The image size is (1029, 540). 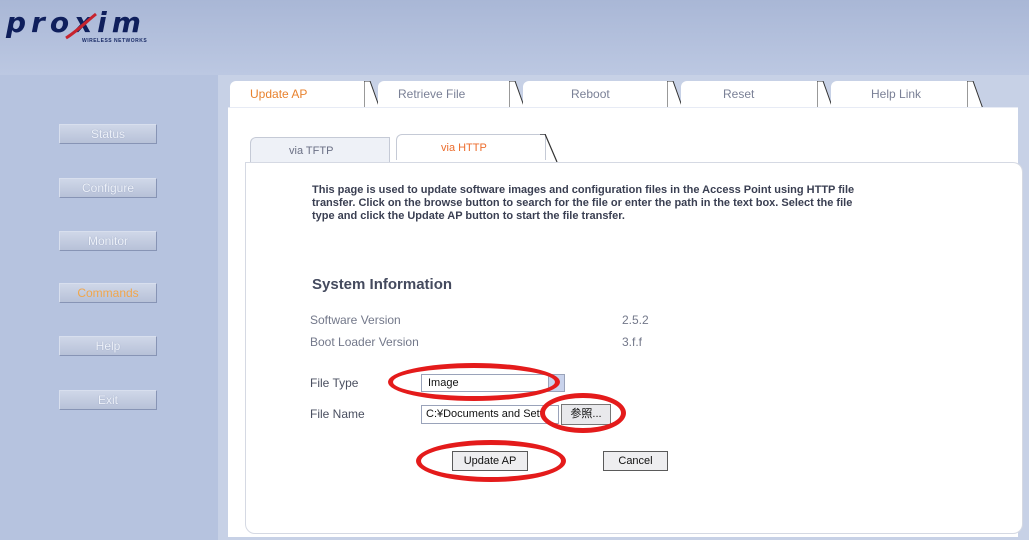 What do you see at coordinates (493, 383) in the screenshot?
I see `file-type-select: Image` at bounding box center [493, 383].